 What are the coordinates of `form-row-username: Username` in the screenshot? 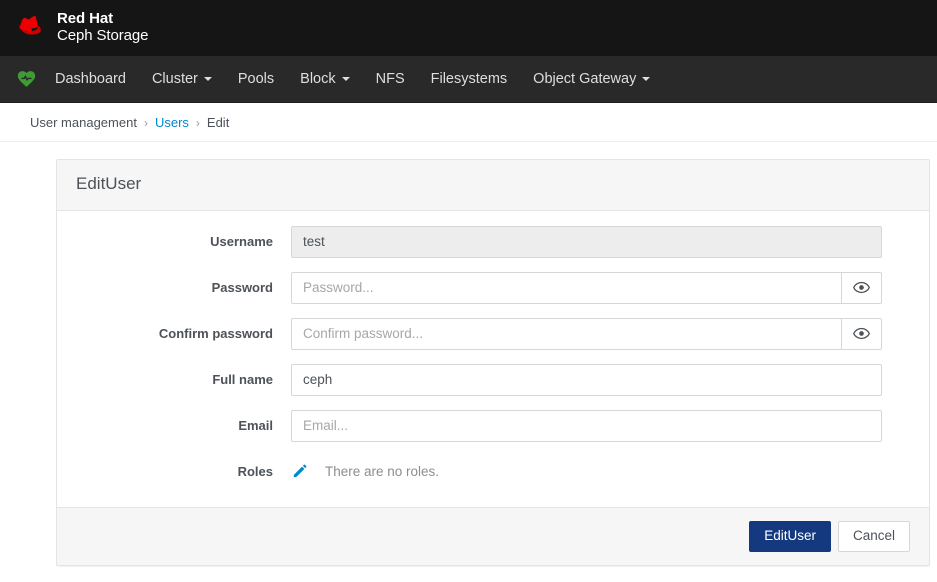 It's located at (493, 242).